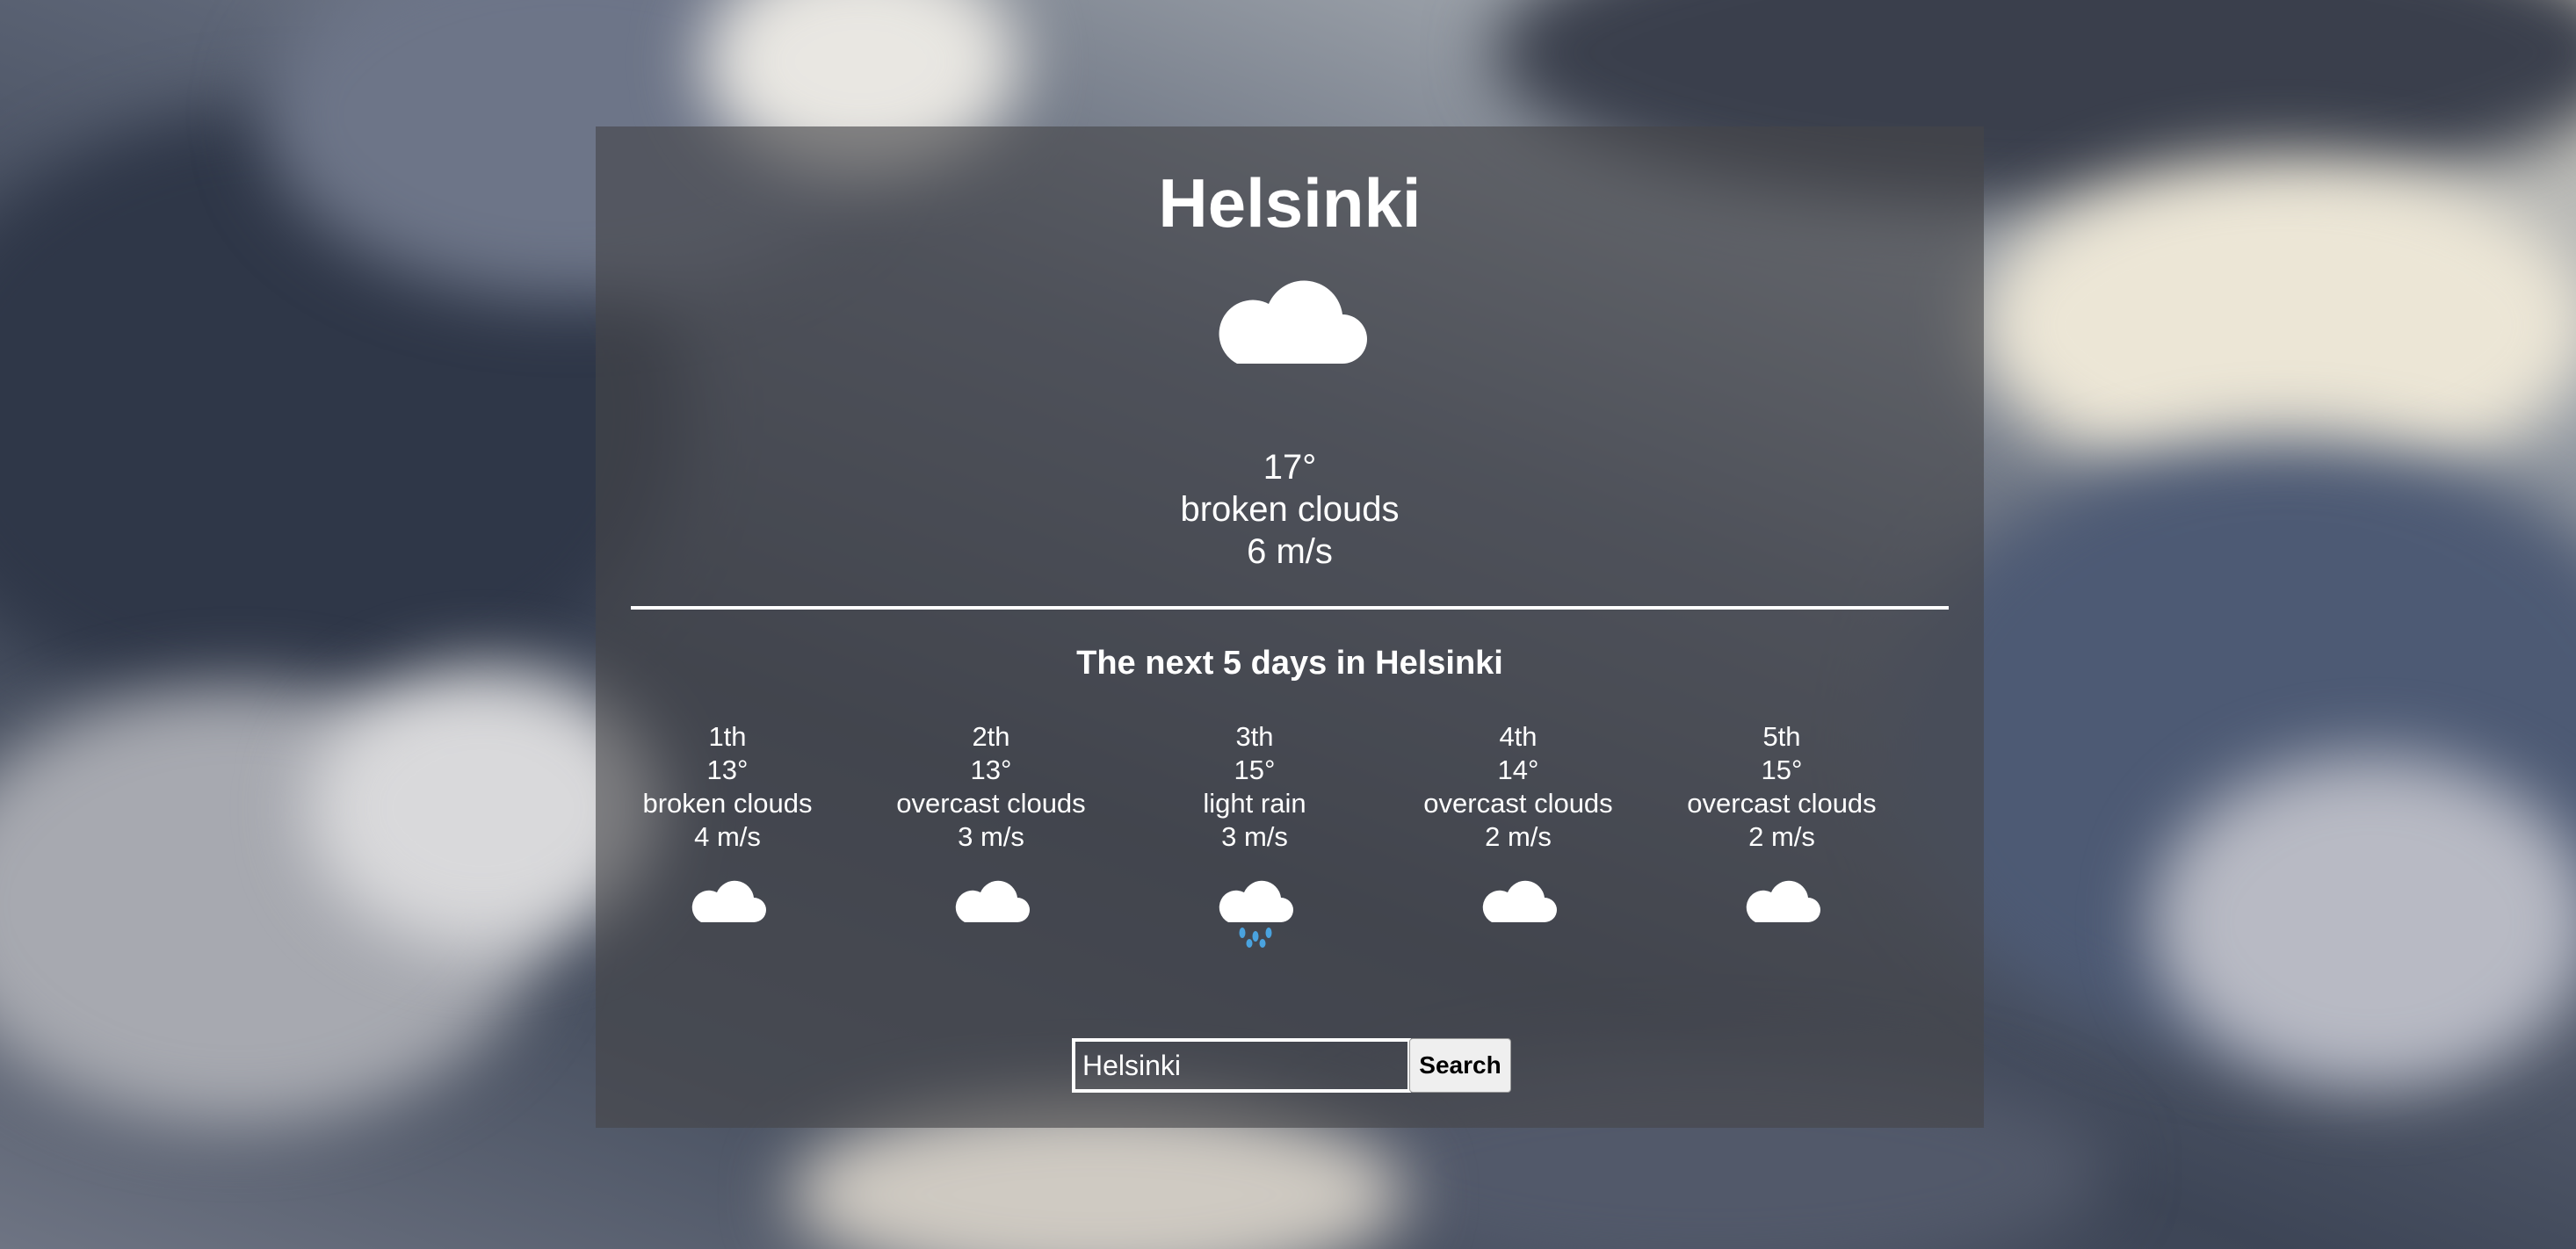  Describe the element at coordinates (1254, 803) in the screenshot. I see `forecast-description: light rain` at that location.